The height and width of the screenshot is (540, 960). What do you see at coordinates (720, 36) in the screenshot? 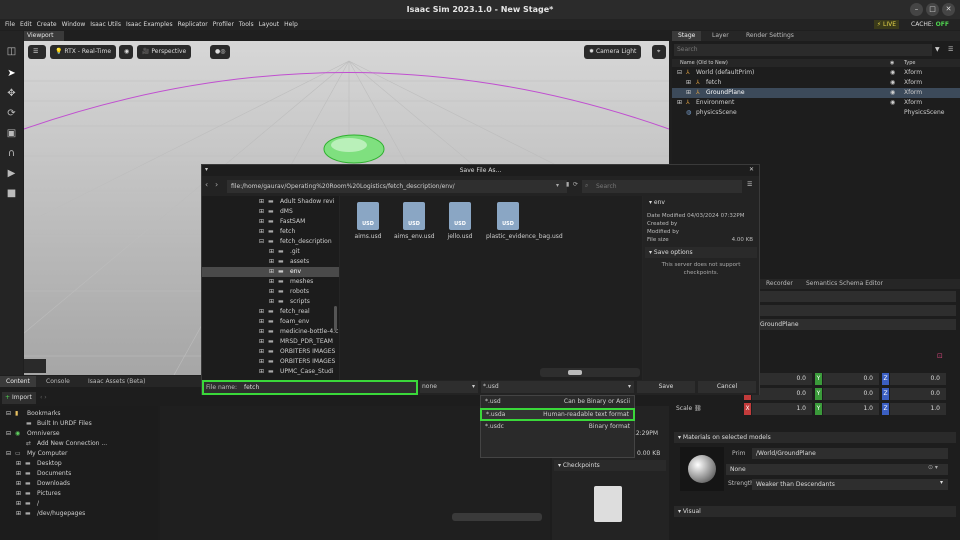
I see `tab-layer: Layer` at bounding box center [720, 36].